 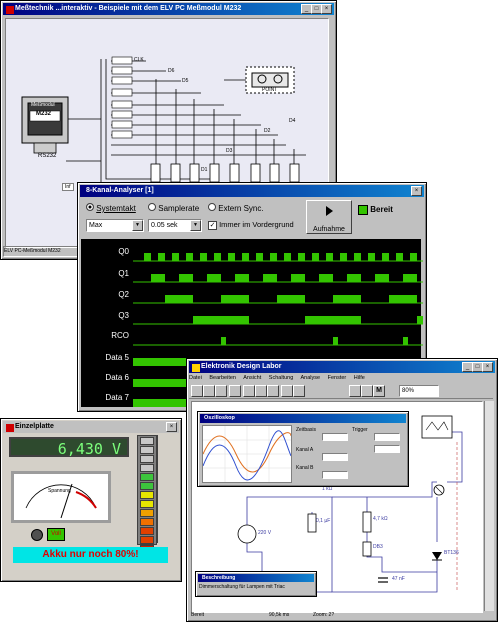 I want to click on warning-message: Akku nur noch 80%!, so click(x=90, y=555).